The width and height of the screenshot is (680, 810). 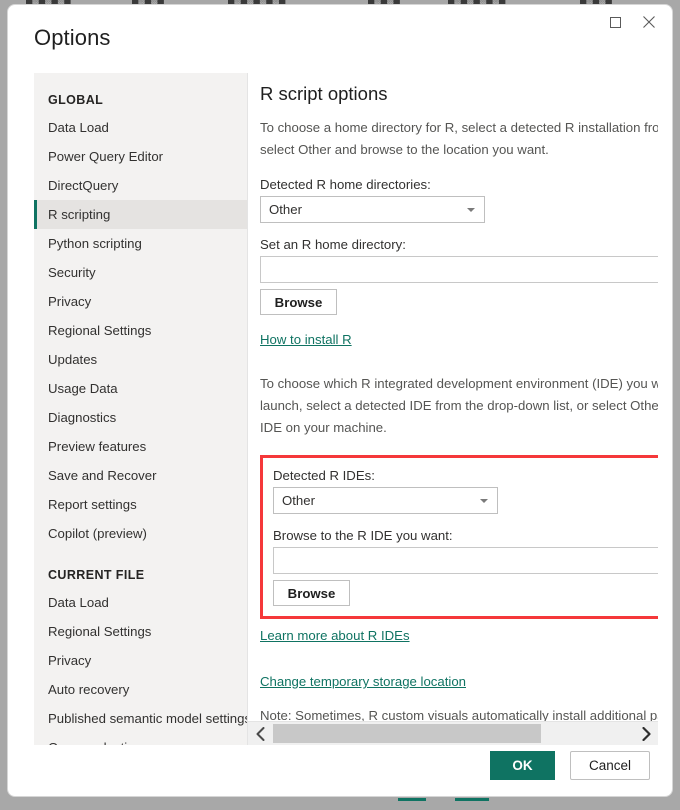 I want to click on maximize-icon, so click(x=615, y=22).